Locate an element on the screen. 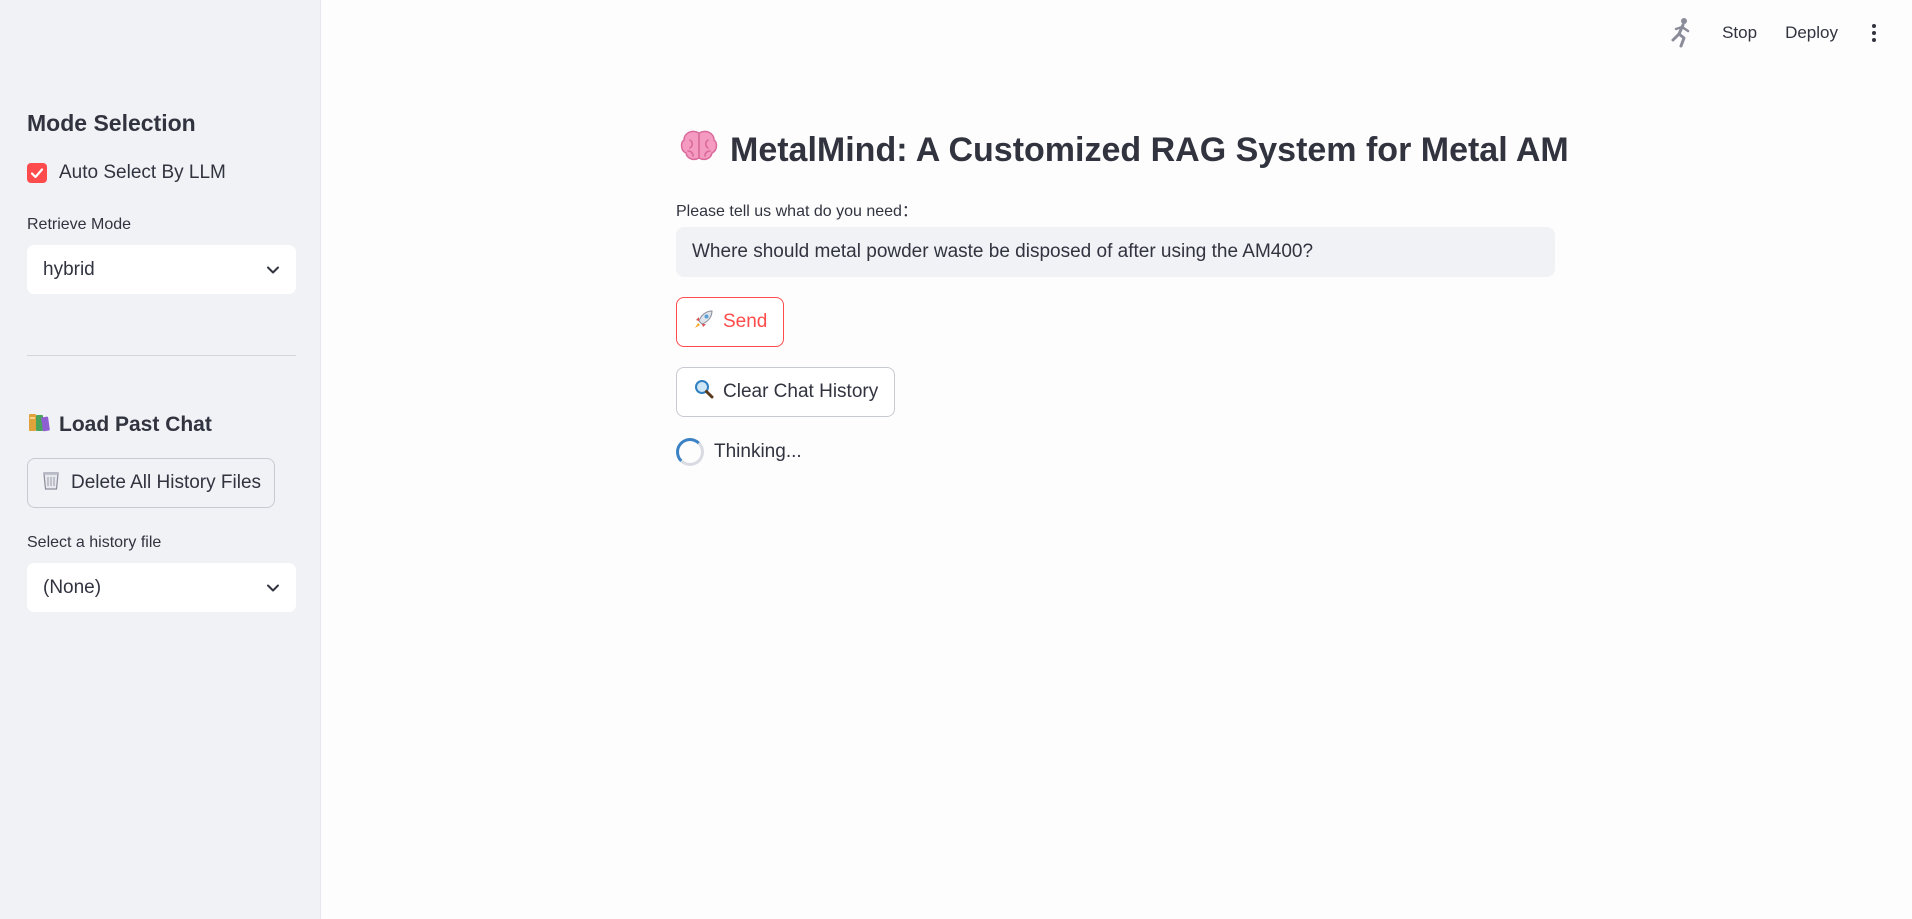 The image size is (1912, 919). stop-button: Stop is located at coordinates (1739, 33).